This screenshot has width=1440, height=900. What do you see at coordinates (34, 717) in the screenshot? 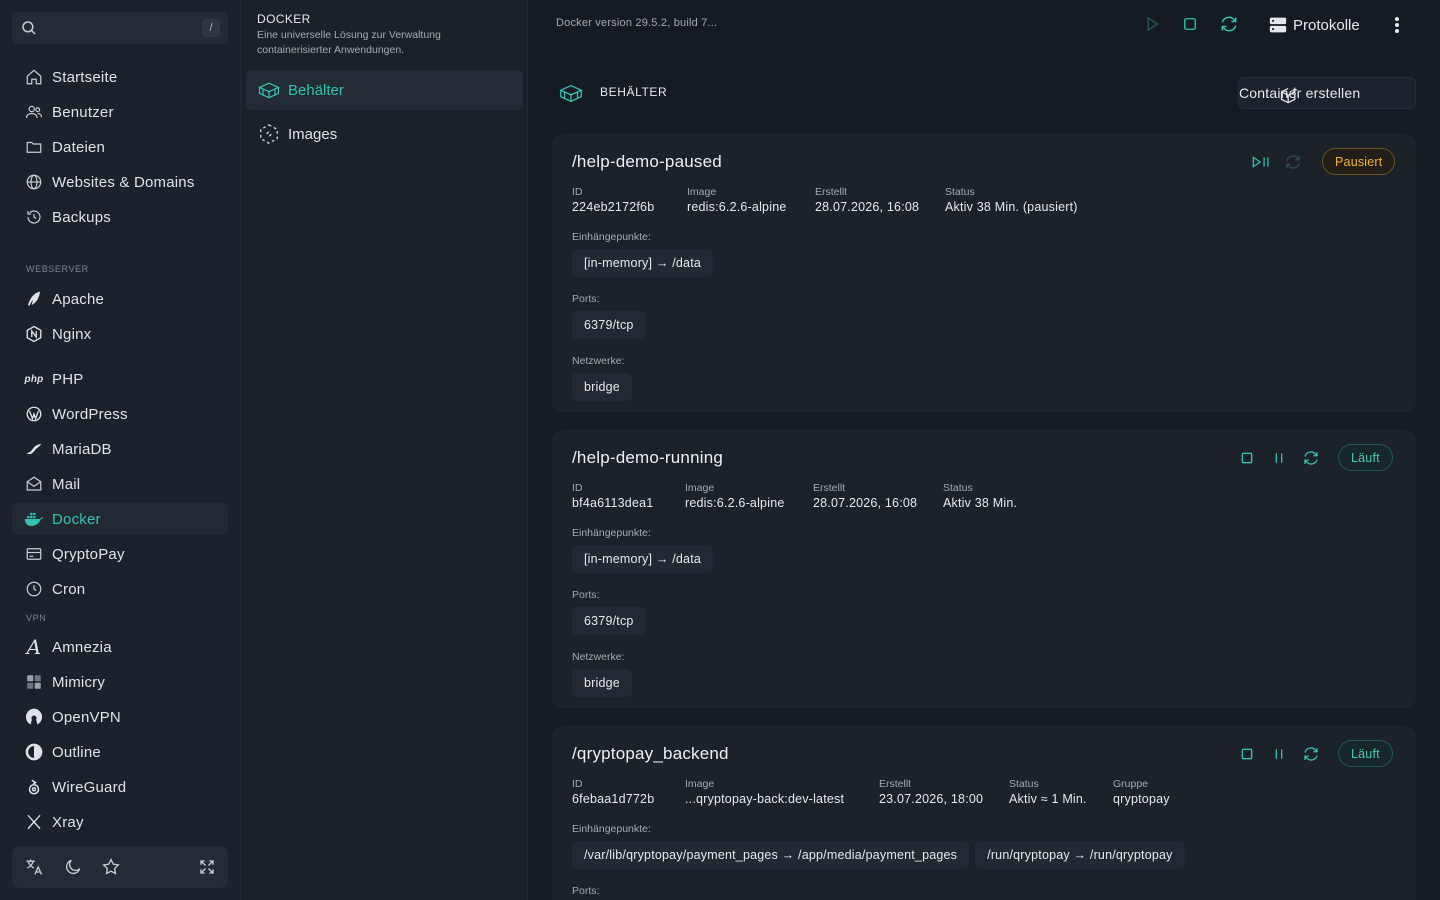
I see `openvpn-icon` at bounding box center [34, 717].